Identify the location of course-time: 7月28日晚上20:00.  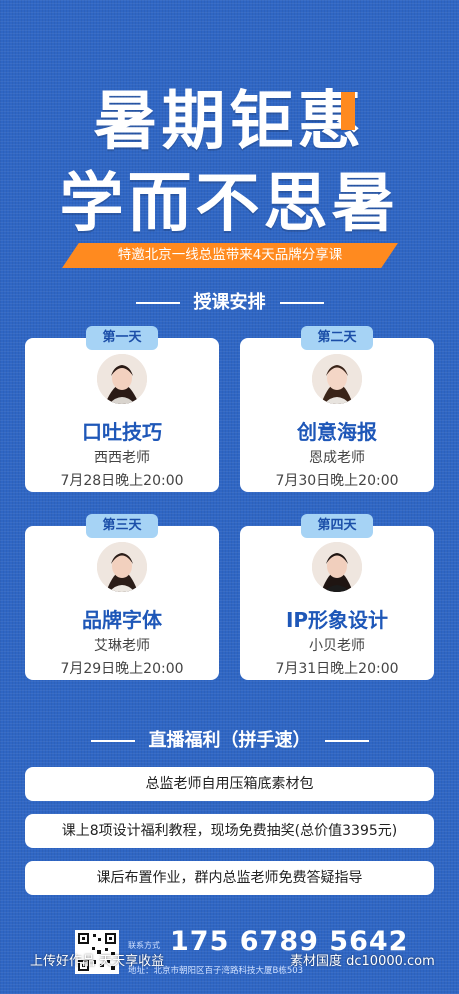
(122, 481).